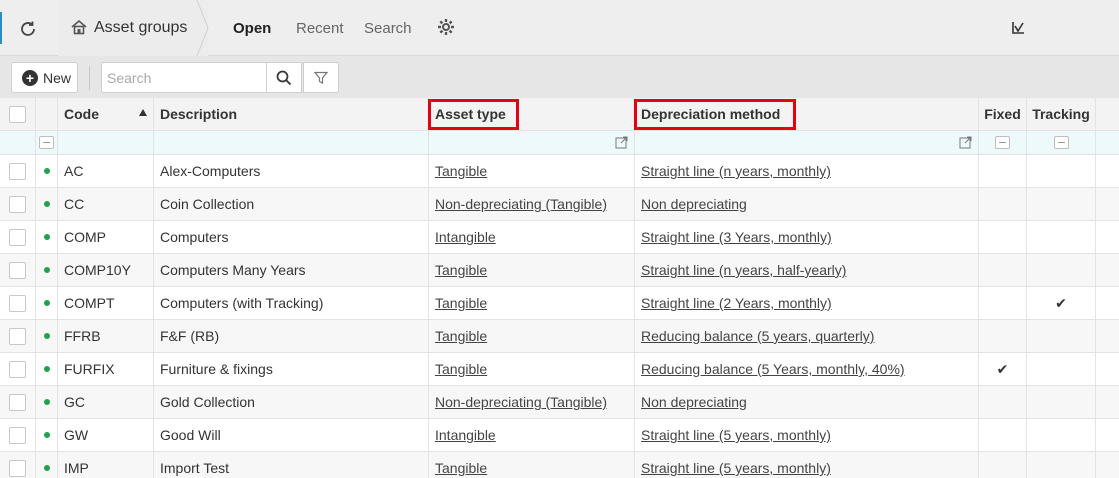 This screenshot has width=1119, height=478. Describe the element at coordinates (18, 142) in the screenshot. I see `filter-cell-select` at that location.